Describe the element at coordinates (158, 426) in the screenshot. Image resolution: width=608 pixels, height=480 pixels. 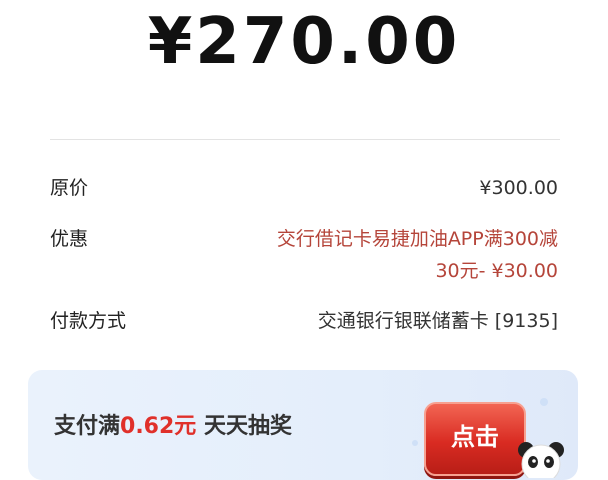
I see `banner-highlight-amount: 0.62元` at that location.